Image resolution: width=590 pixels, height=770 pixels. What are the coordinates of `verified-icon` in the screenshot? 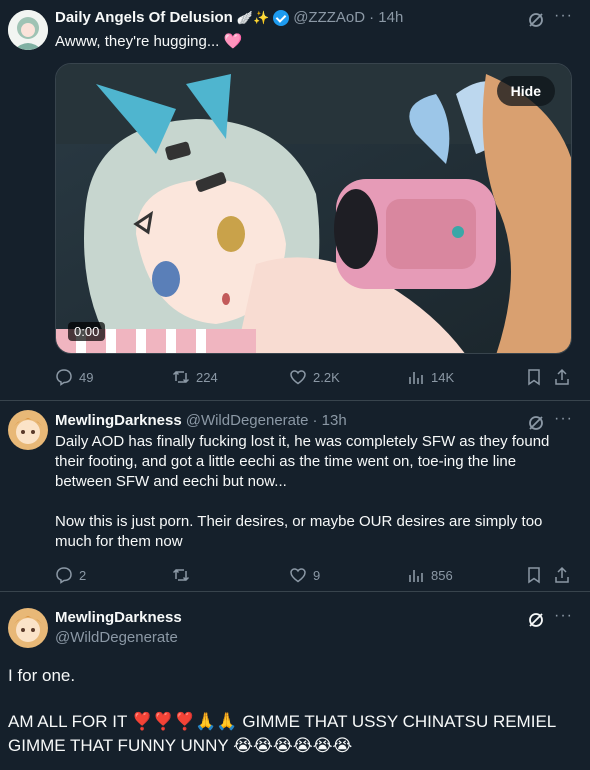 It's located at (281, 17).